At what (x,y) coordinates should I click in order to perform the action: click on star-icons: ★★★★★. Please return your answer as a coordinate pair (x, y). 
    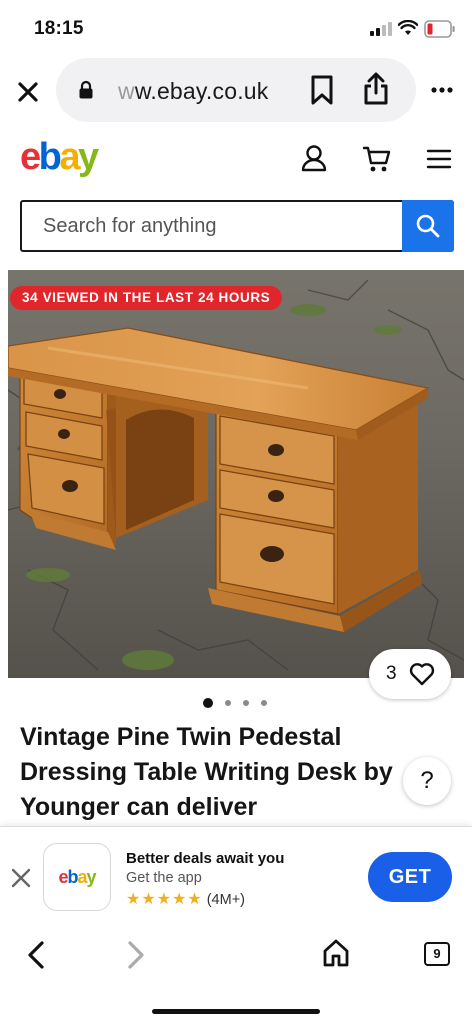
    Looking at the image, I should click on (164, 899).